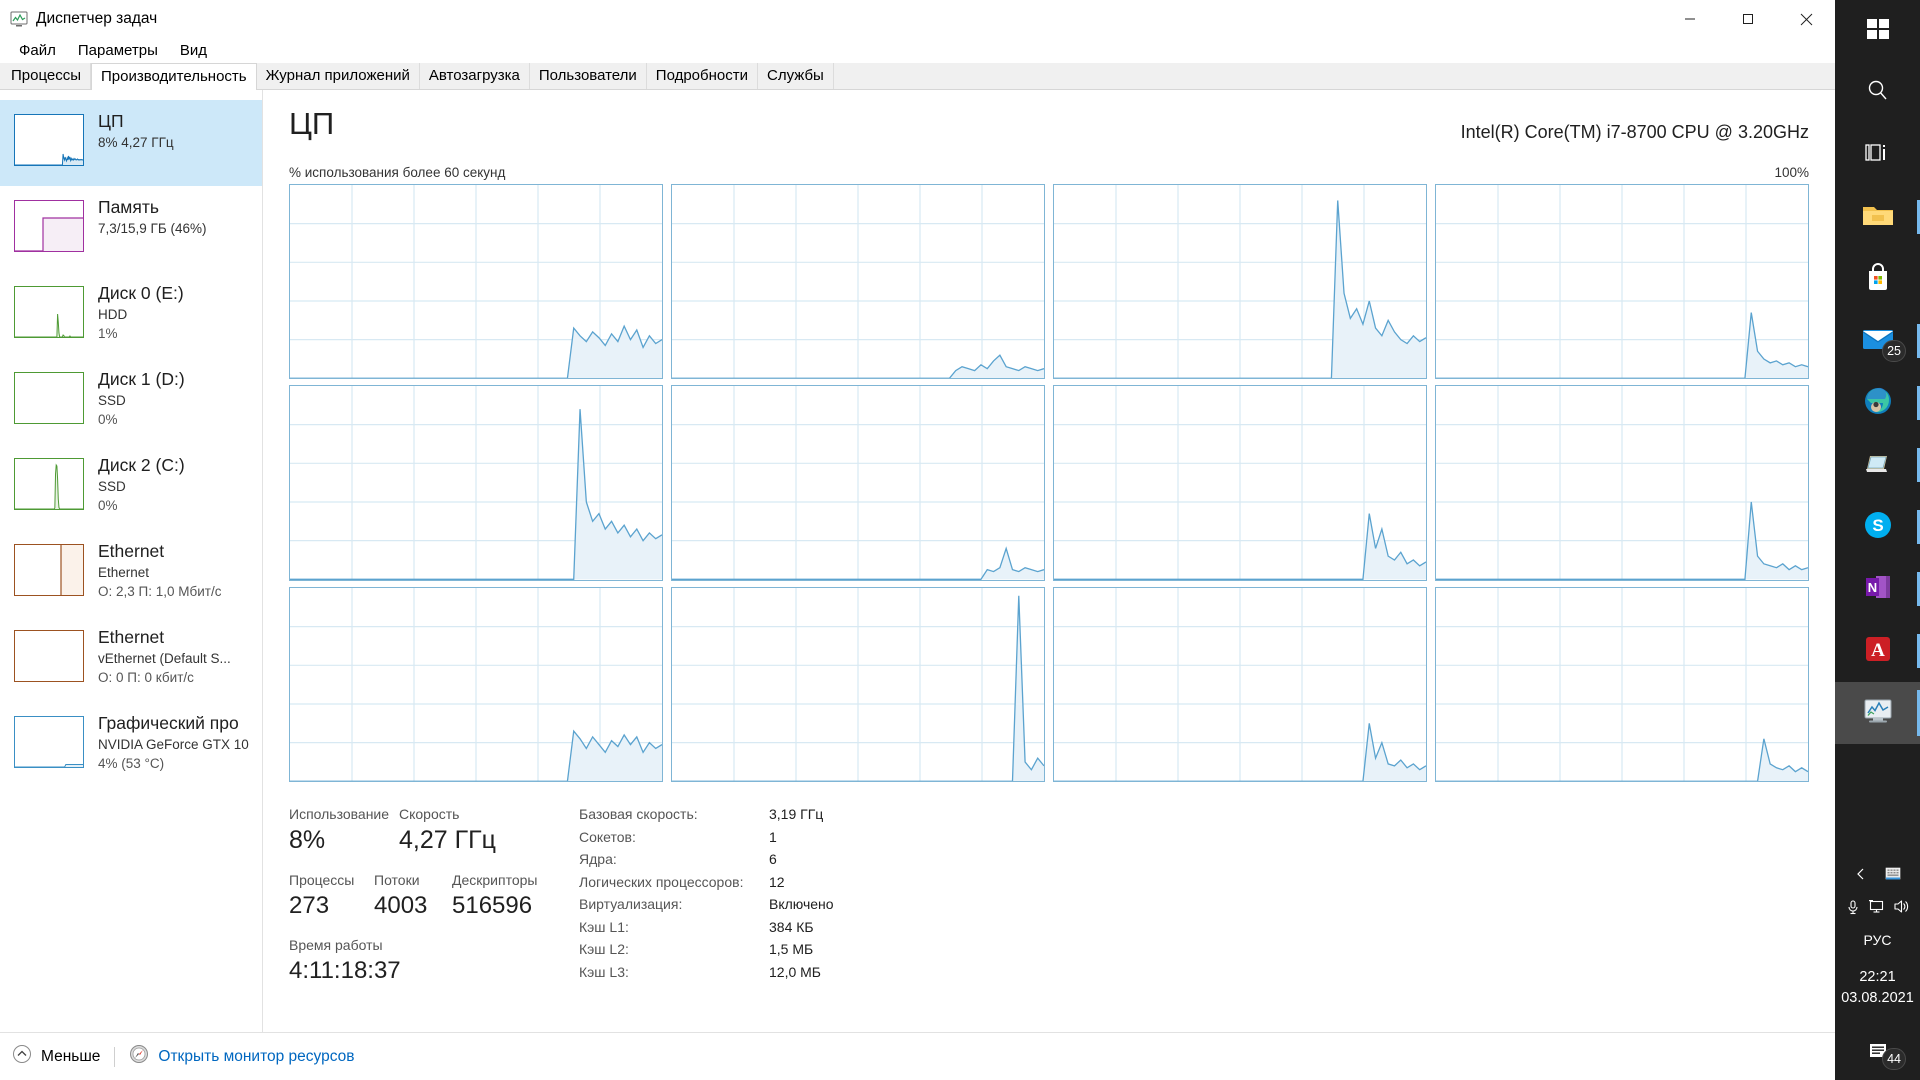 Image resolution: width=1920 pixels, height=1080 pixels. What do you see at coordinates (1877, 713) in the screenshot?
I see `taskbar-task-manager` at bounding box center [1877, 713].